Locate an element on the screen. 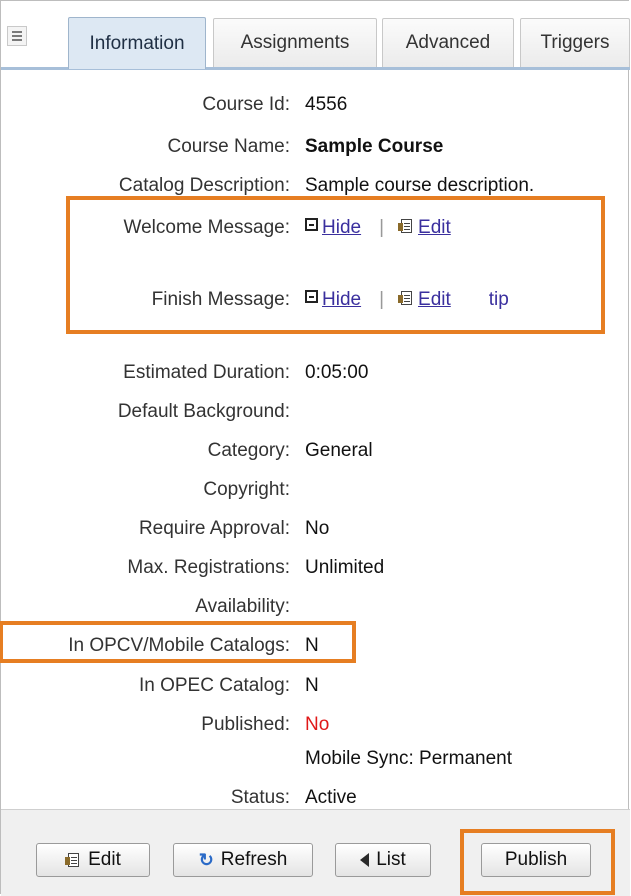 This screenshot has height=896, width=631. field-require-approval: Require Approval: No is located at coordinates (315, 529).